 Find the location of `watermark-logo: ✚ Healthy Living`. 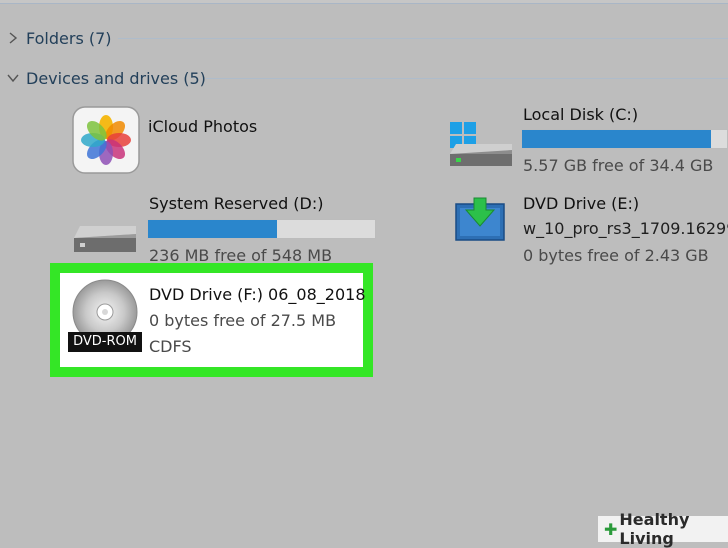

watermark-logo: ✚ Healthy Living is located at coordinates (663, 529).